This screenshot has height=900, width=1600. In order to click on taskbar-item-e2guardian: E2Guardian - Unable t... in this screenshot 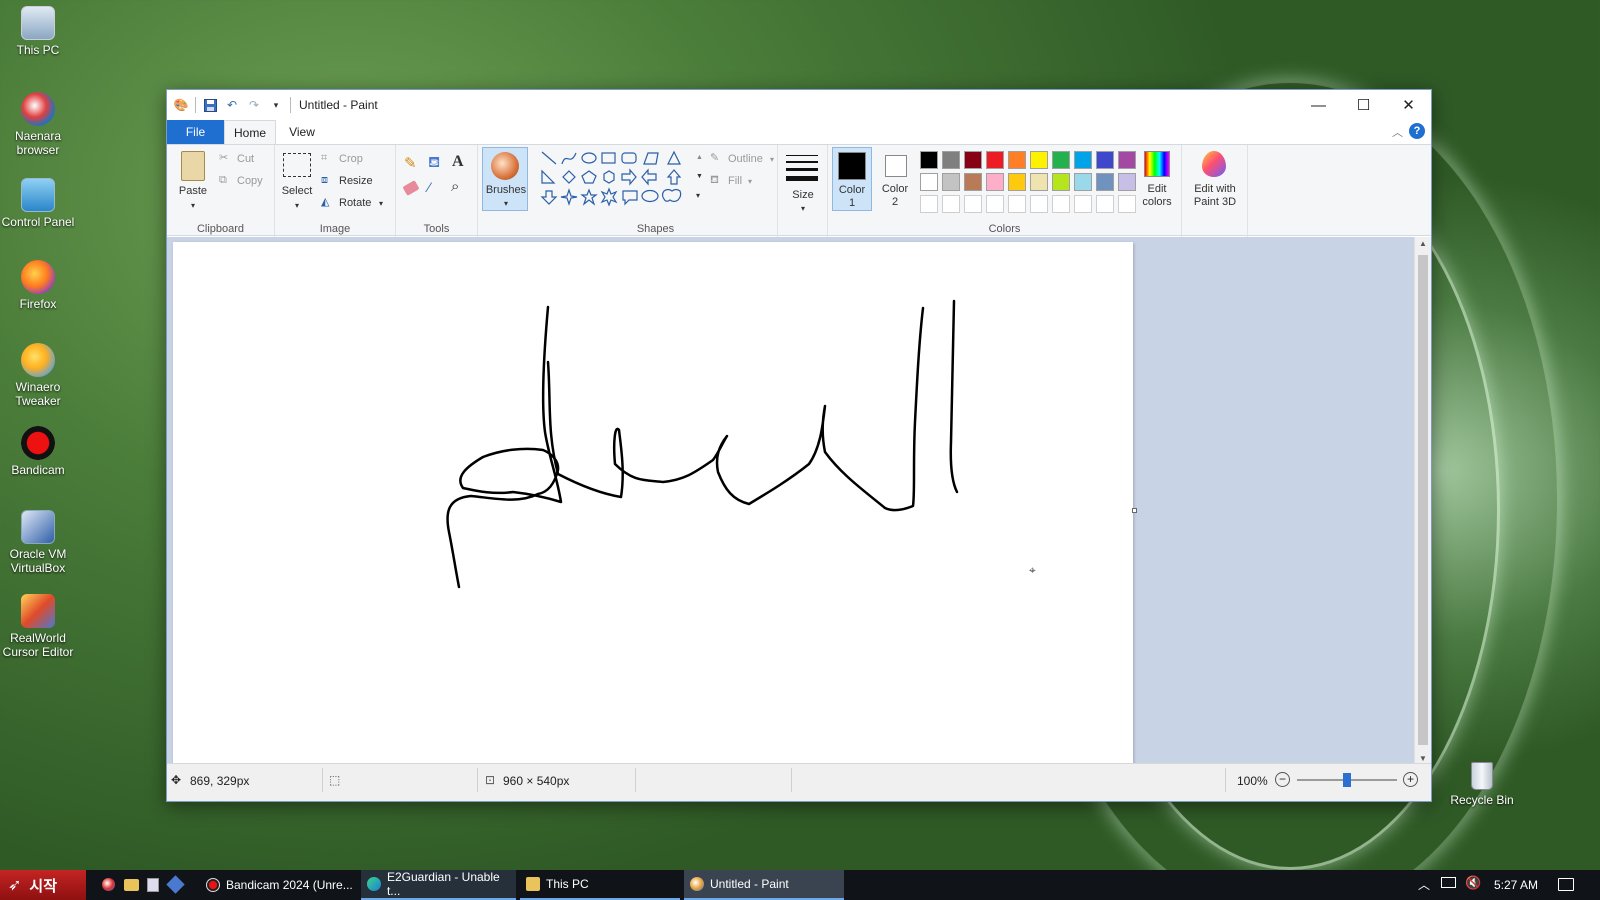, I will do `click(438, 885)`.